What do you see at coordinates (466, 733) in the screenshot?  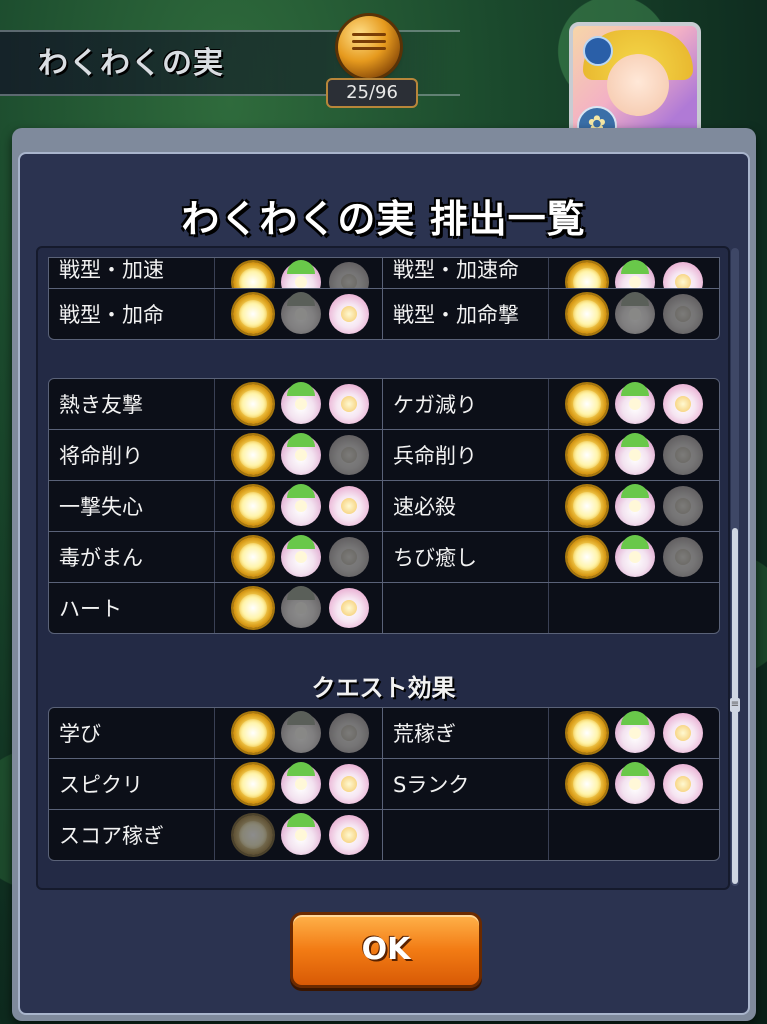 I see `ability-name: 荒稼ぎ` at bounding box center [466, 733].